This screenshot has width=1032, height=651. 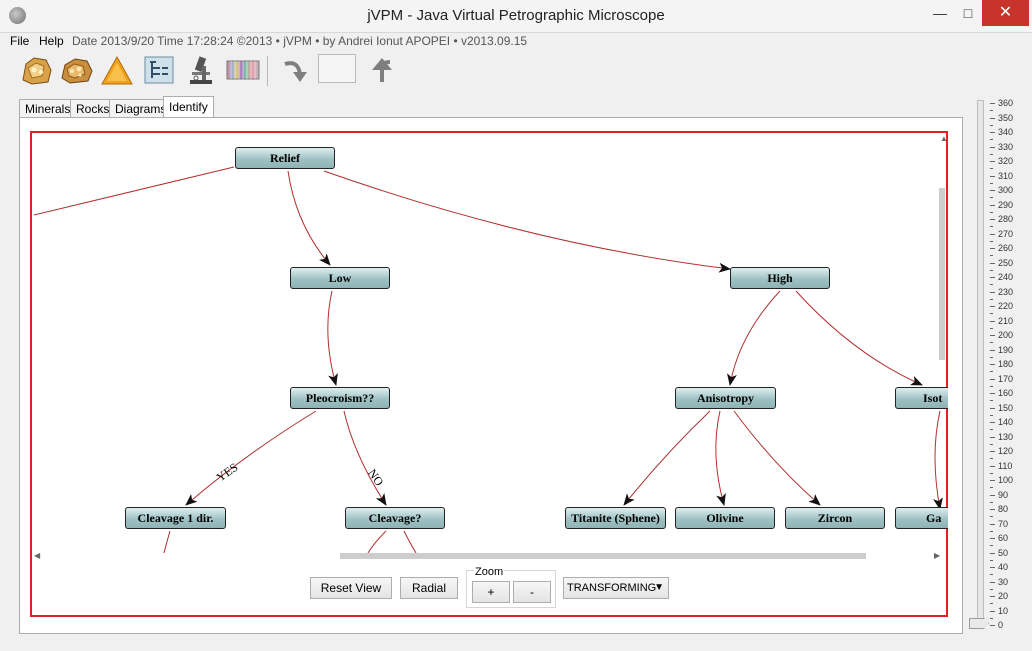 I want to click on microscope-icon, so click(x=201, y=70).